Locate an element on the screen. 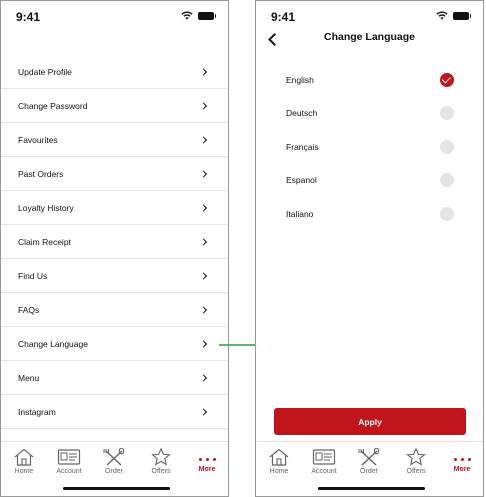  menu-item-label: Update Profile is located at coordinates (45, 71).